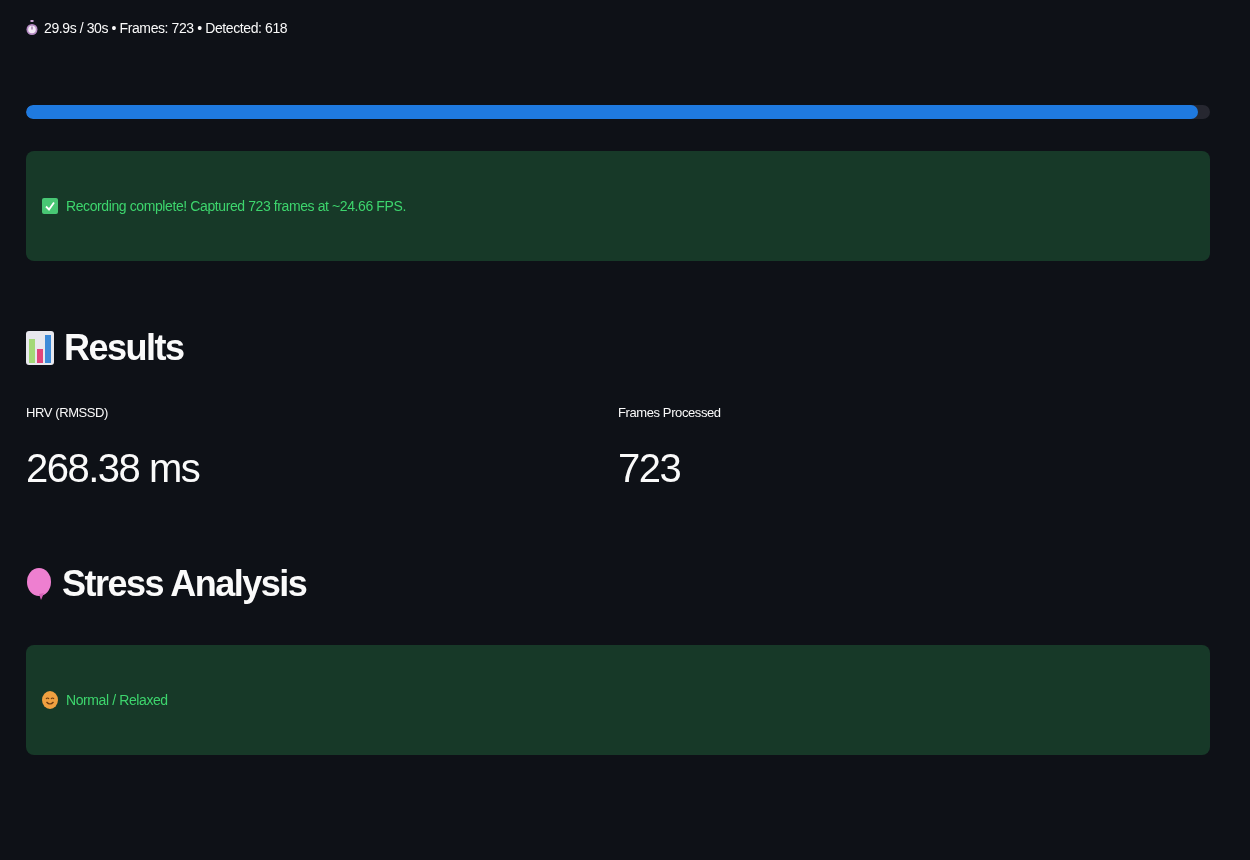 The image size is (1250, 860). I want to click on metric-value: 268.38 ms, so click(113, 468).